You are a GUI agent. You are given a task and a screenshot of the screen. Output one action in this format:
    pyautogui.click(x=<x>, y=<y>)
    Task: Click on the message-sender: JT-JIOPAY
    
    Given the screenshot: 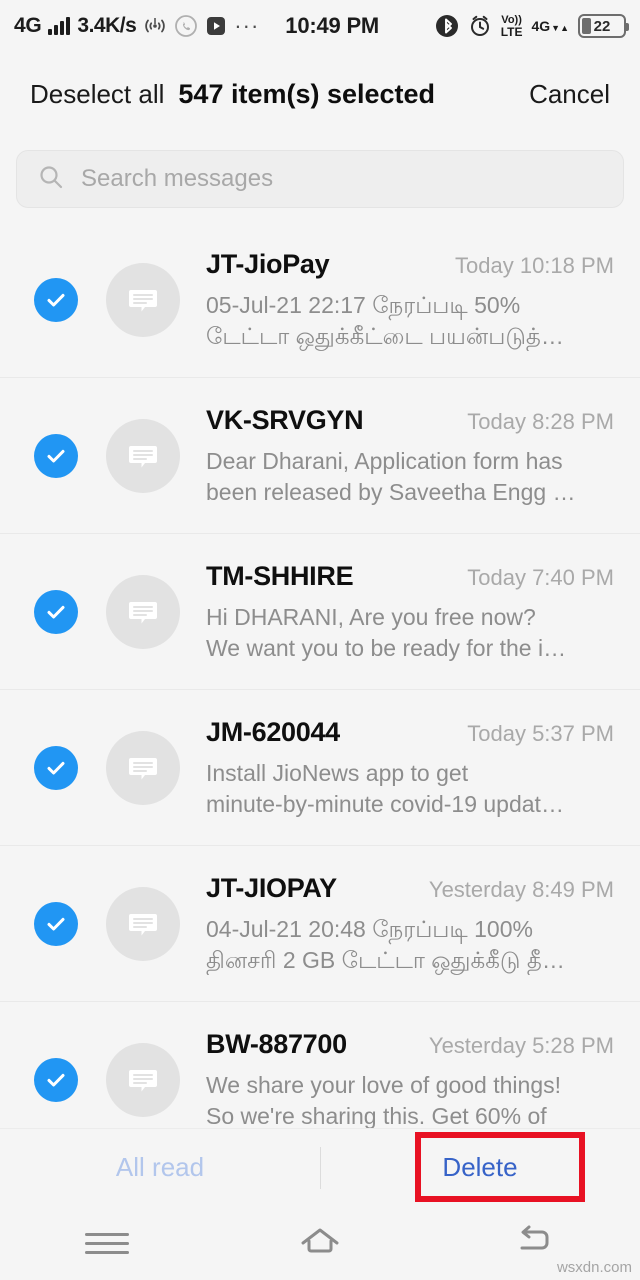 What is the action you would take?
    pyautogui.click(x=271, y=888)
    